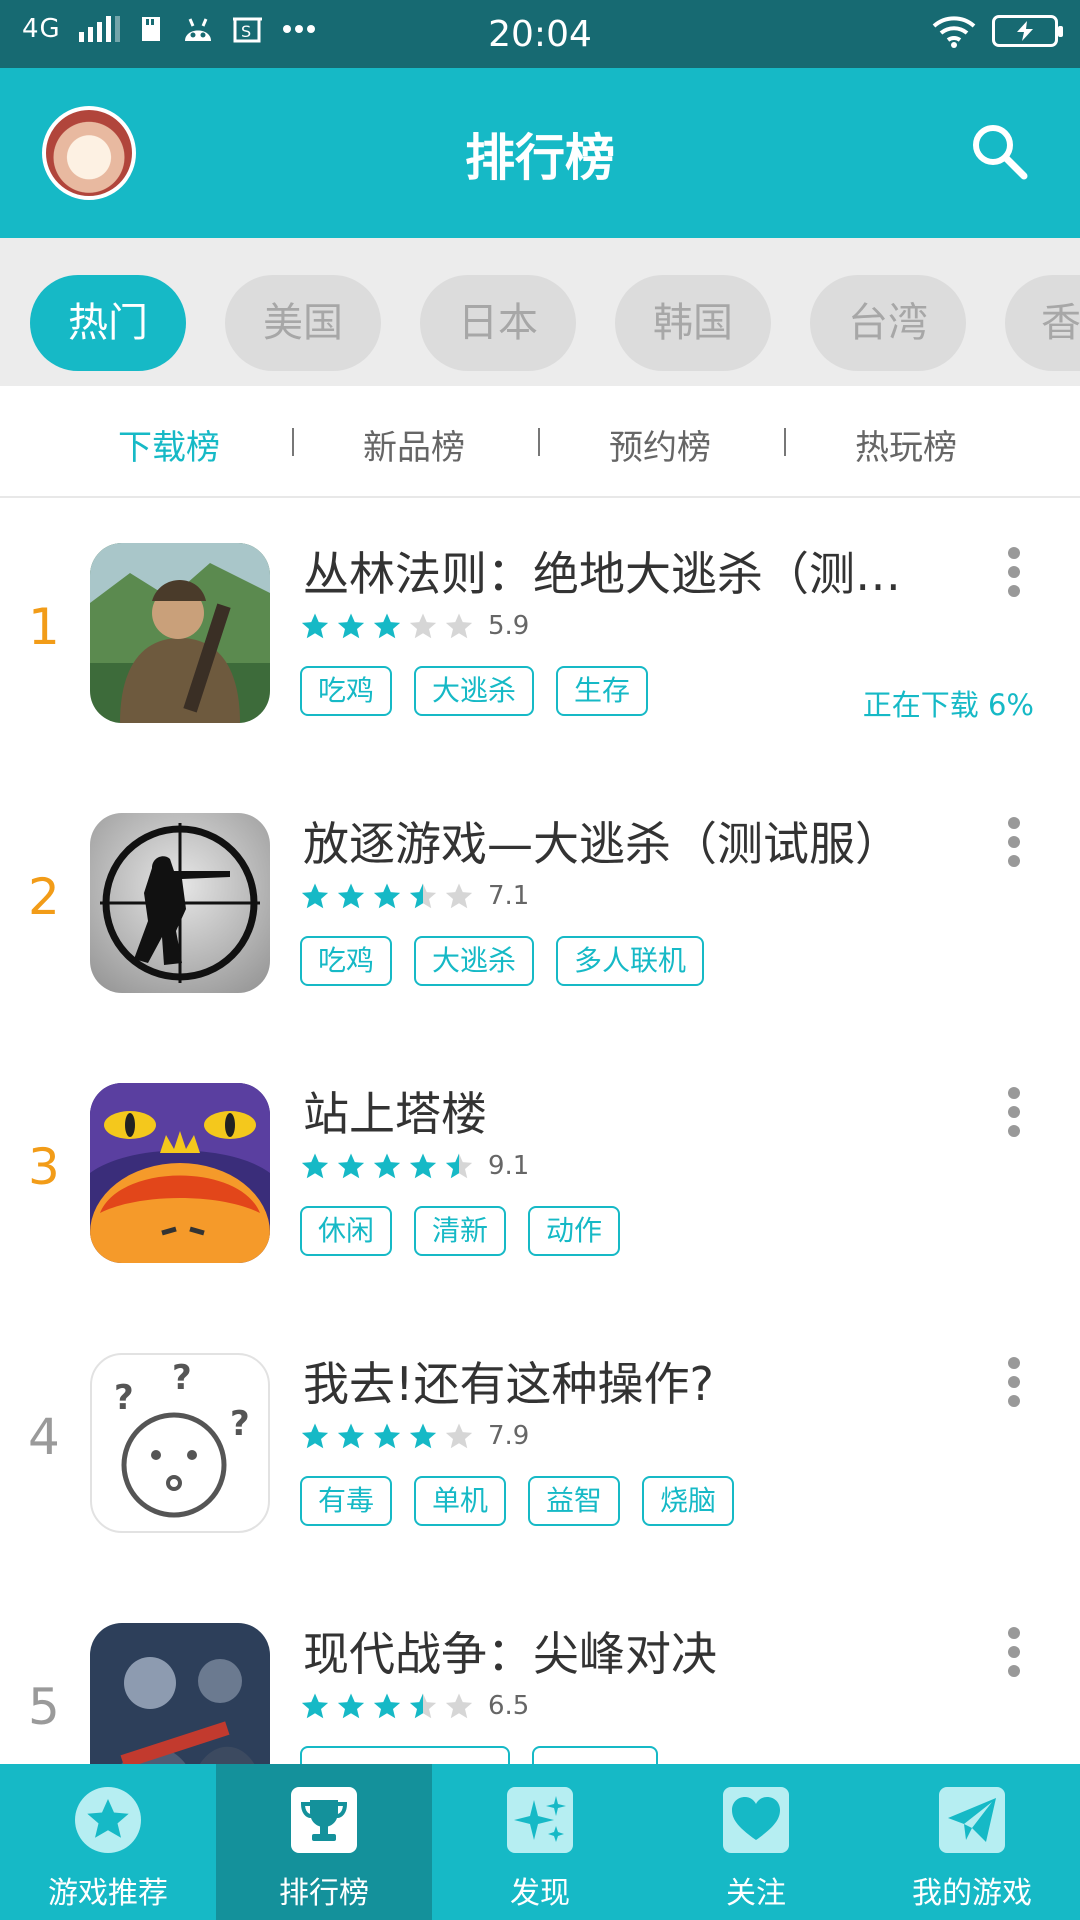  Describe the element at coordinates (346, 1231) in the screenshot. I see `game-tag: 休闲` at that location.